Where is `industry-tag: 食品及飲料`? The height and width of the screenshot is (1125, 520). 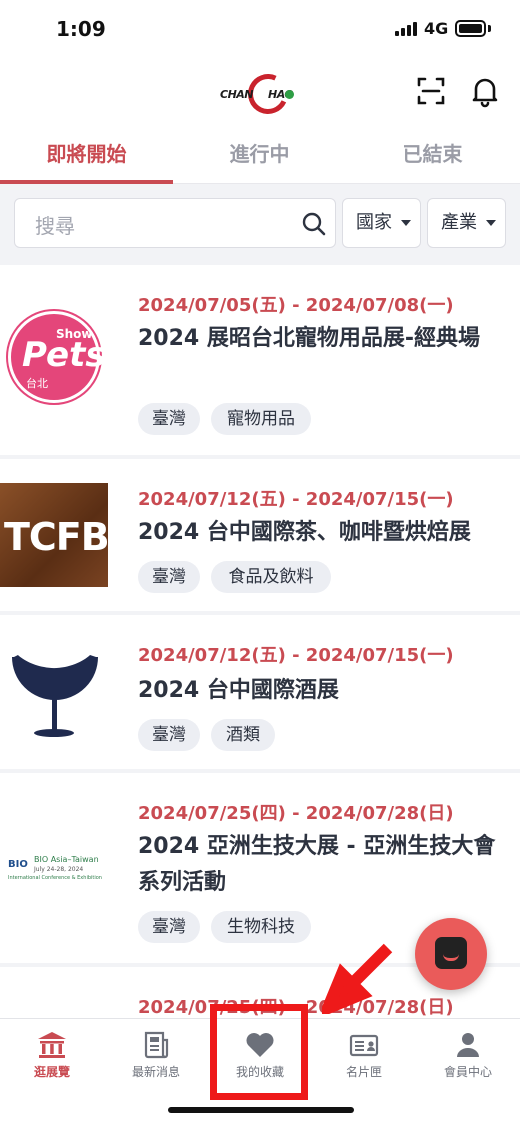 industry-tag: 食品及飲料 is located at coordinates (271, 577).